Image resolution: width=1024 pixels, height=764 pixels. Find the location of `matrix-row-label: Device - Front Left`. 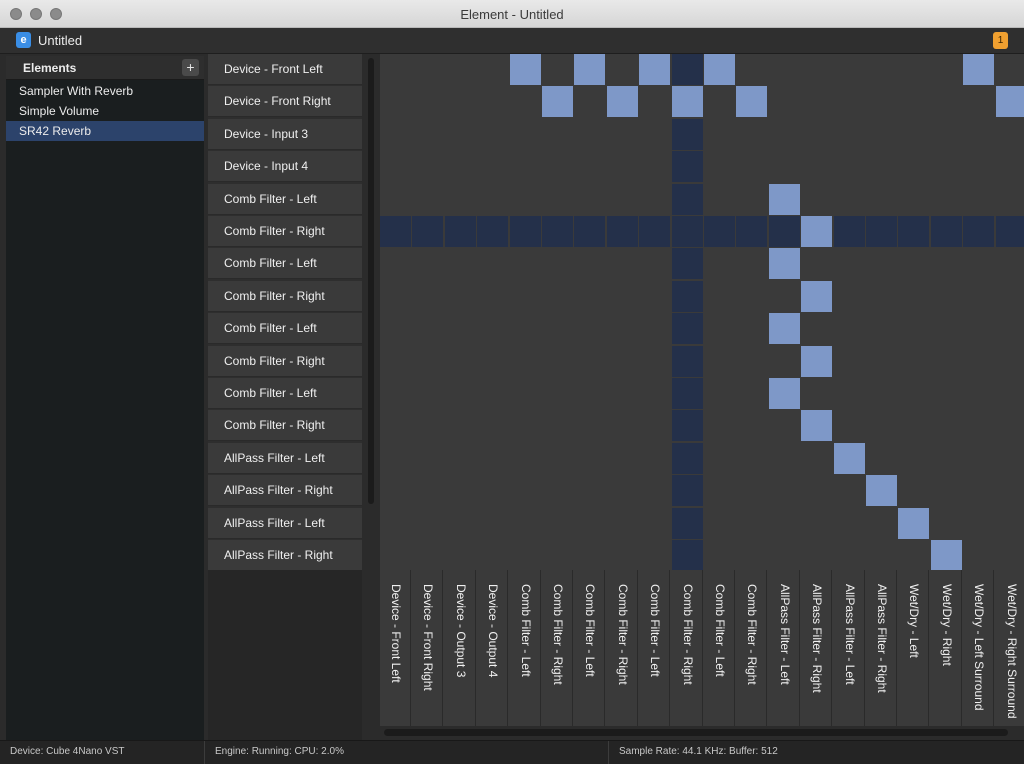

matrix-row-label: Device - Front Left is located at coordinates (285, 69).